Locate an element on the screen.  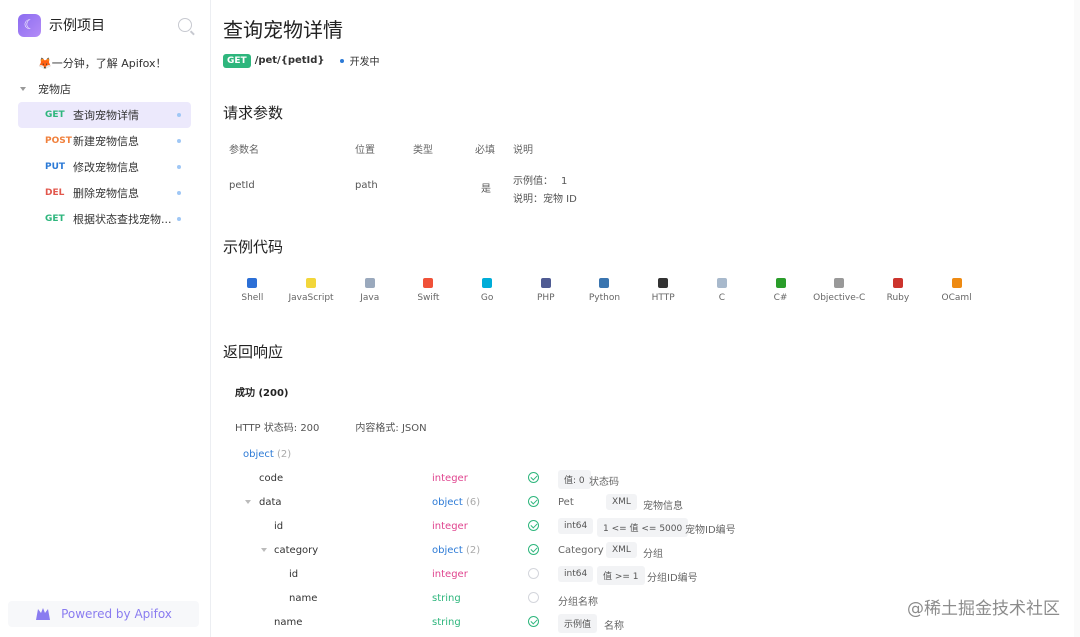
method-label: POST is located at coordinates (58, 141).